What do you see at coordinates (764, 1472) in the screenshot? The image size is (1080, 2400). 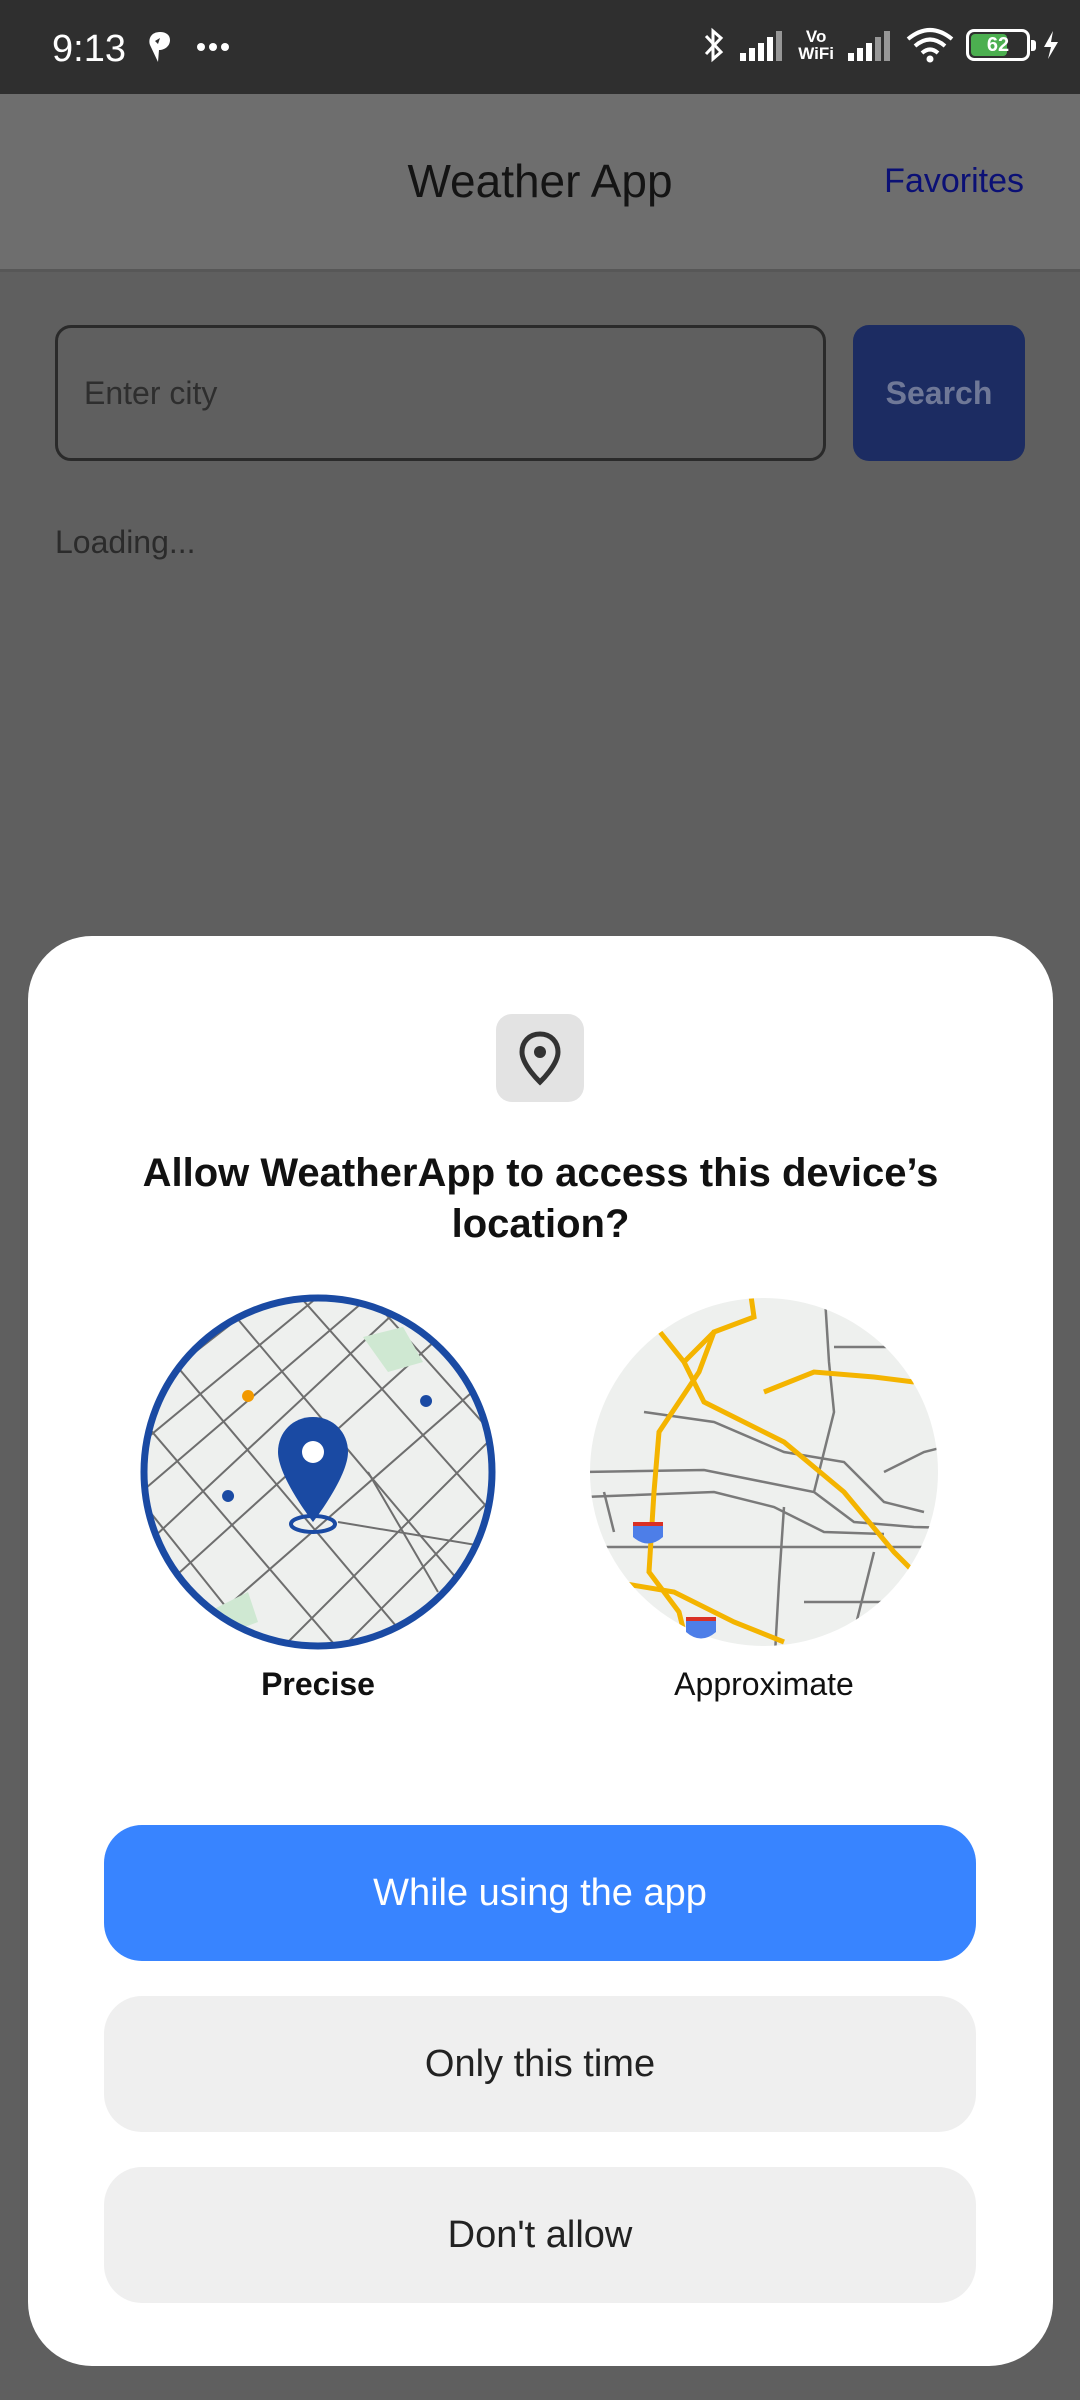 I see `approximate-map-icon` at bounding box center [764, 1472].